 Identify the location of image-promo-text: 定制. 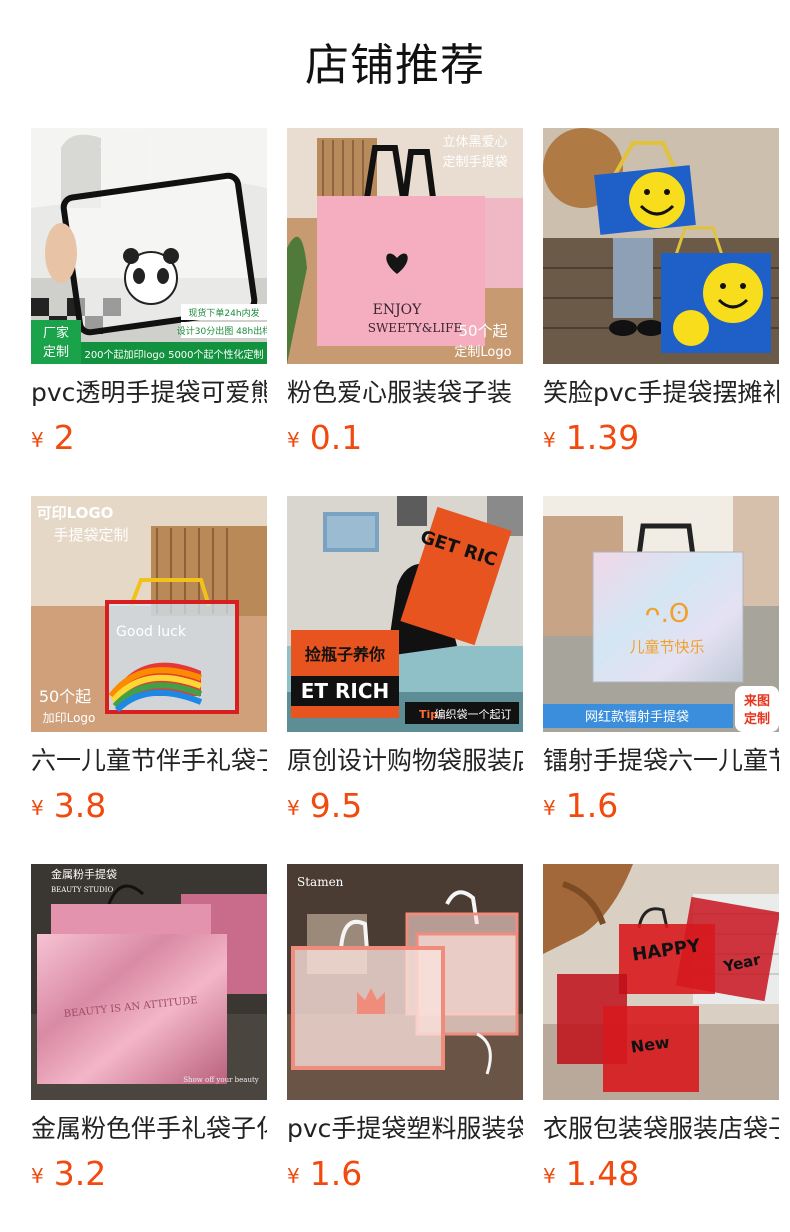
(756, 719).